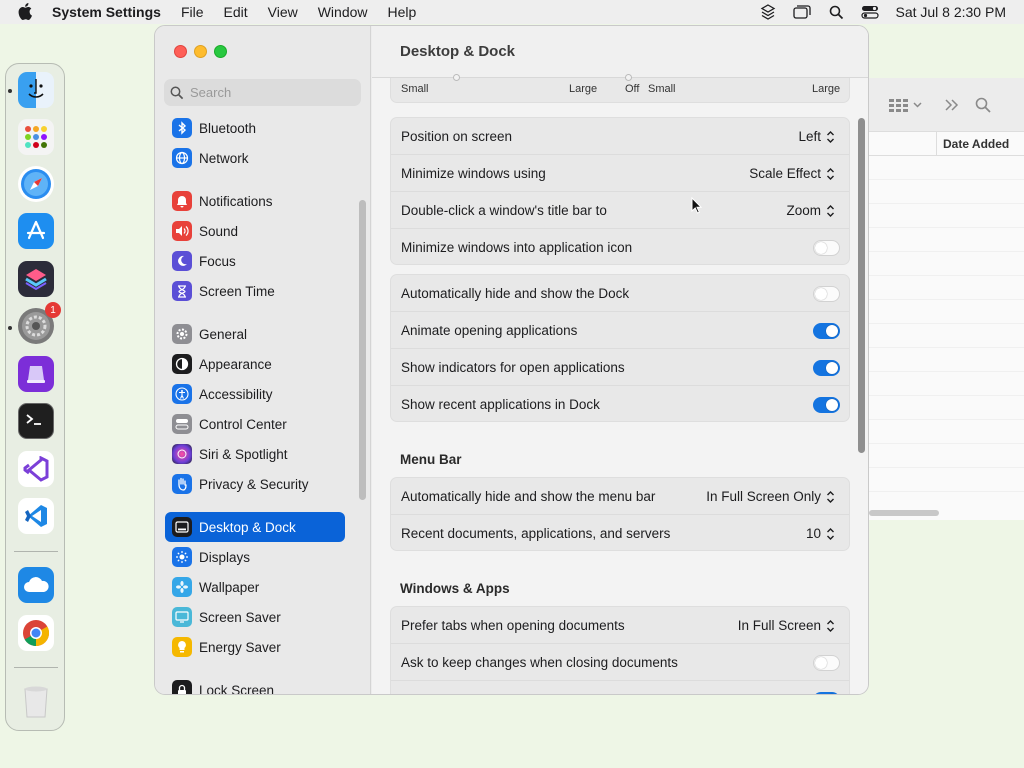 The height and width of the screenshot is (768, 1024). Describe the element at coordinates (343, 12) in the screenshot. I see `menu-window: Window` at that location.